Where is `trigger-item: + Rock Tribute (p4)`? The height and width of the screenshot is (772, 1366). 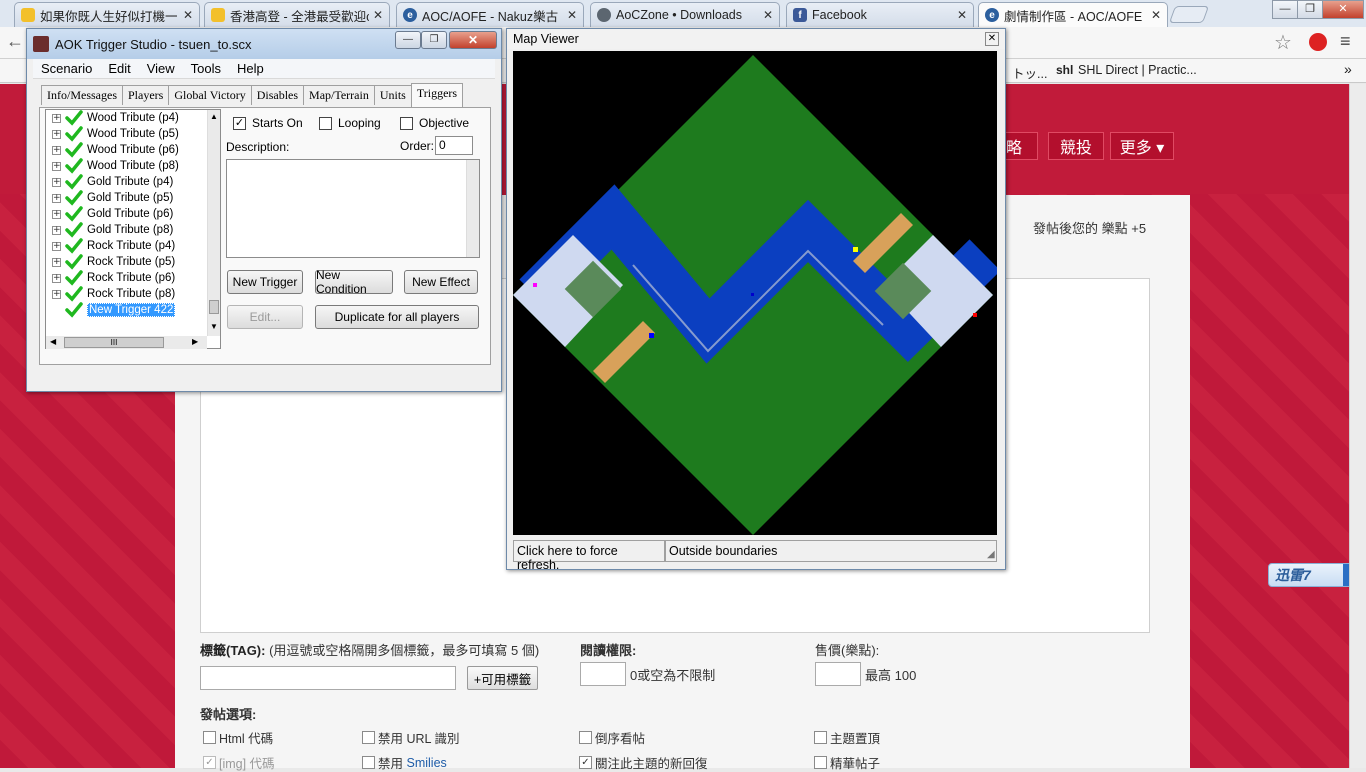 trigger-item: + Rock Tribute (p4) is located at coordinates (110, 246).